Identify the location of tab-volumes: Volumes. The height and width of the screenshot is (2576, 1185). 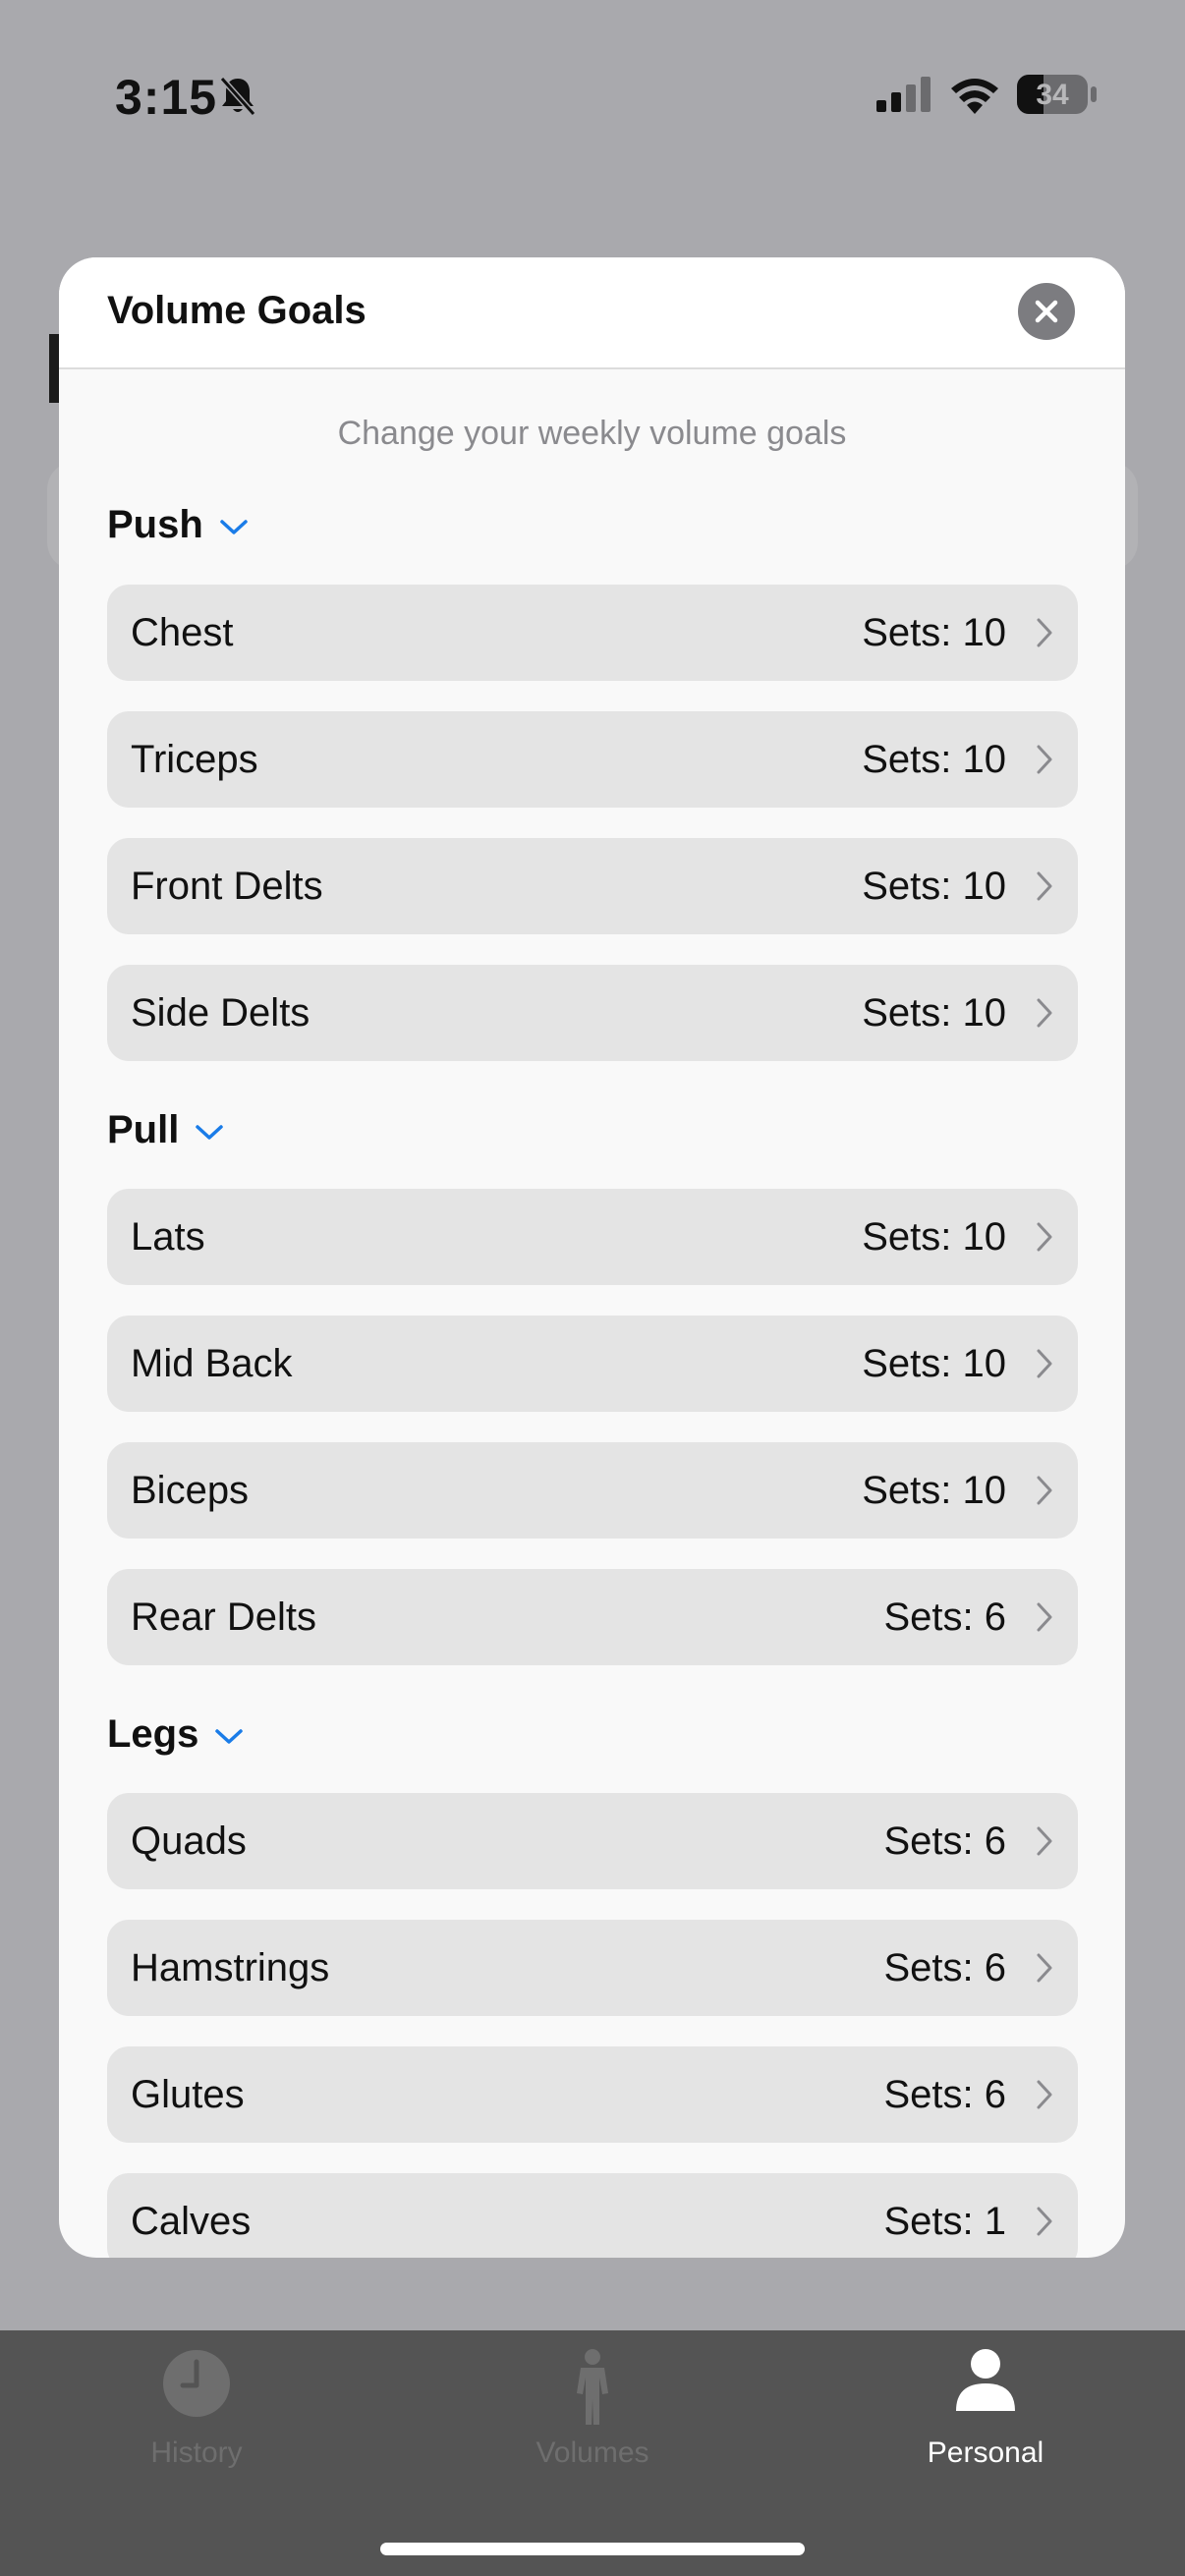
(592, 2409).